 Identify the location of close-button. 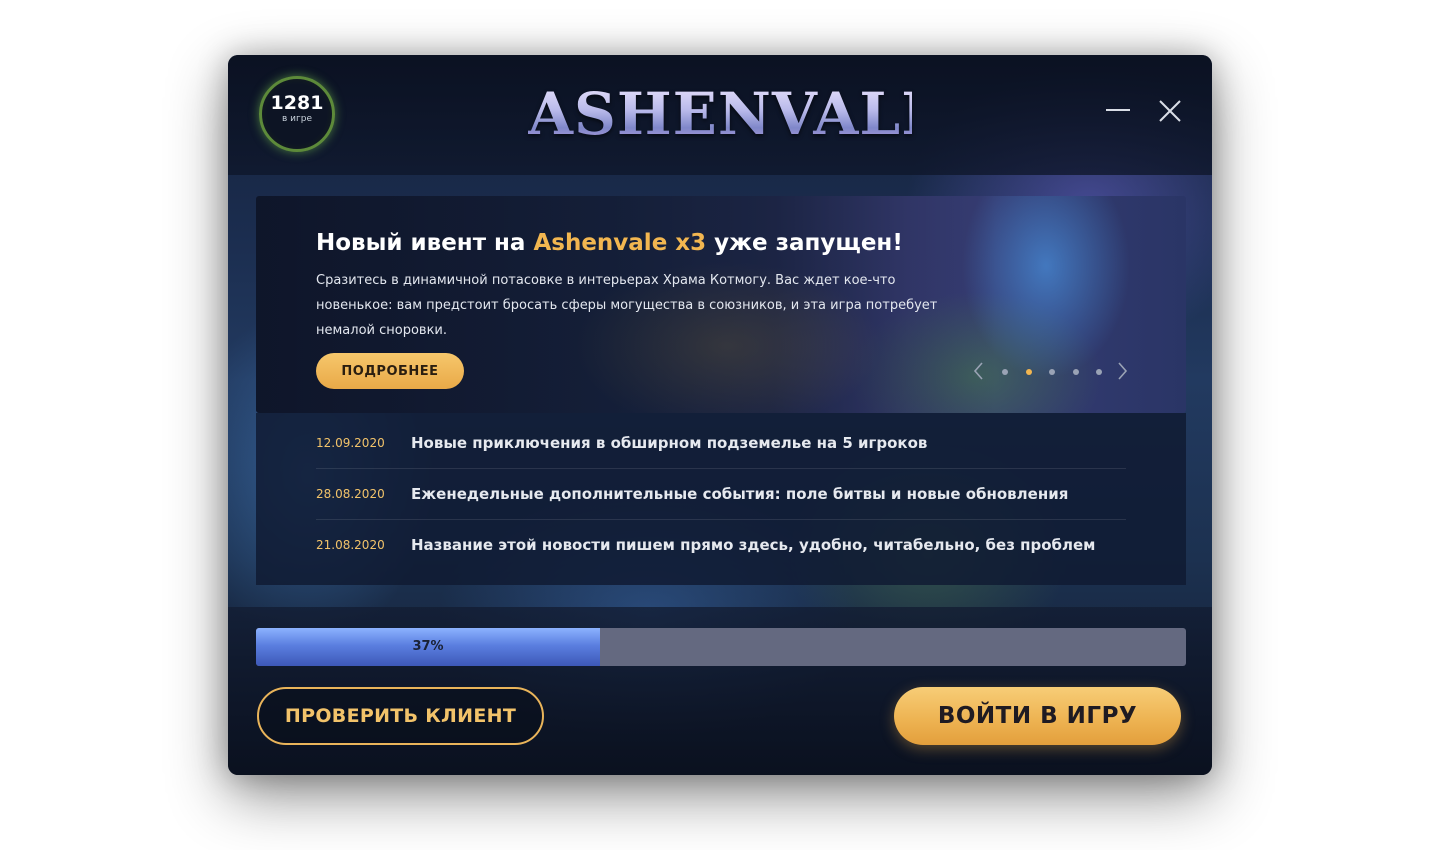
(1170, 111).